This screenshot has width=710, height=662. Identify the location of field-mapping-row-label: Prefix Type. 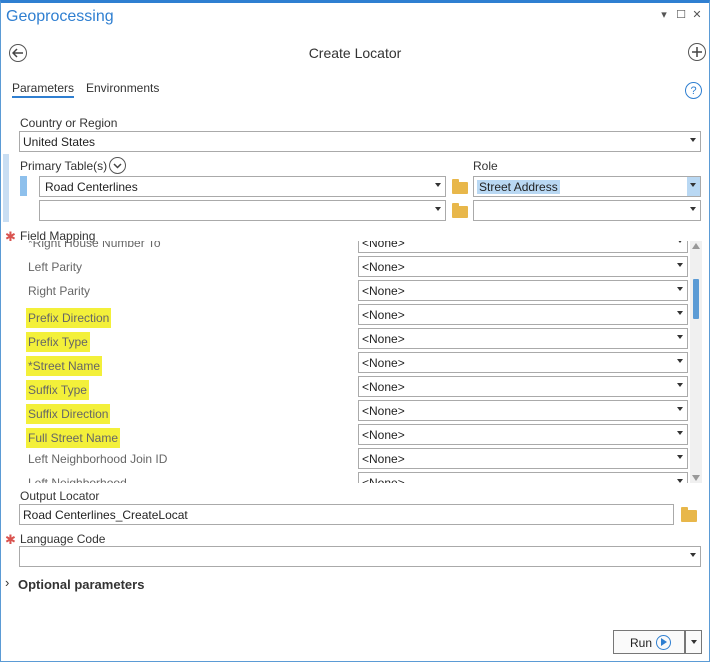
(58, 342).